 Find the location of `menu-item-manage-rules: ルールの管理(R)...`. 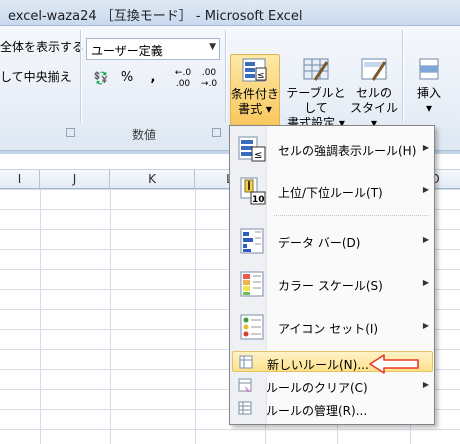

menu-item-manage-rules: ルールの管理(R)... is located at coordinates (332, 408).